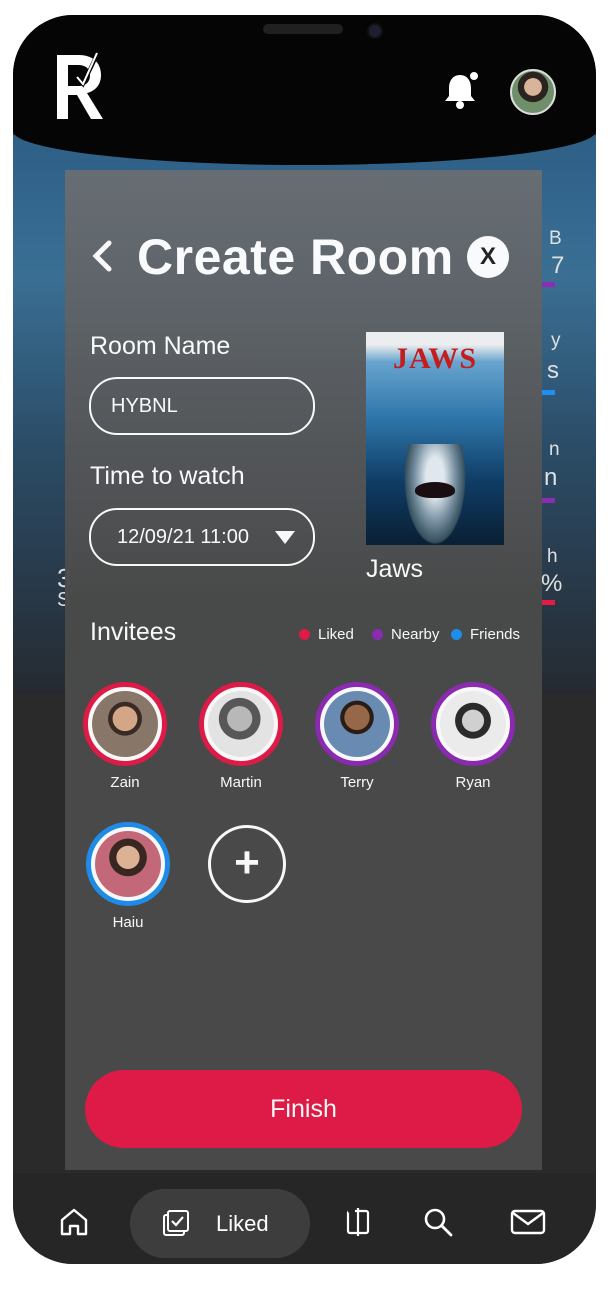  What do you see at coordinates (456, 634) in the screenshot?
I see `friends-dot` at bounding box center [456, 634].